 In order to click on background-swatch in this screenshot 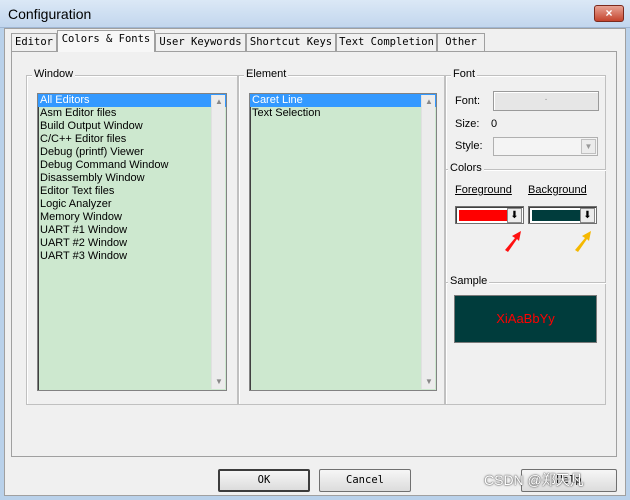, I will do `click(557, 215)`.